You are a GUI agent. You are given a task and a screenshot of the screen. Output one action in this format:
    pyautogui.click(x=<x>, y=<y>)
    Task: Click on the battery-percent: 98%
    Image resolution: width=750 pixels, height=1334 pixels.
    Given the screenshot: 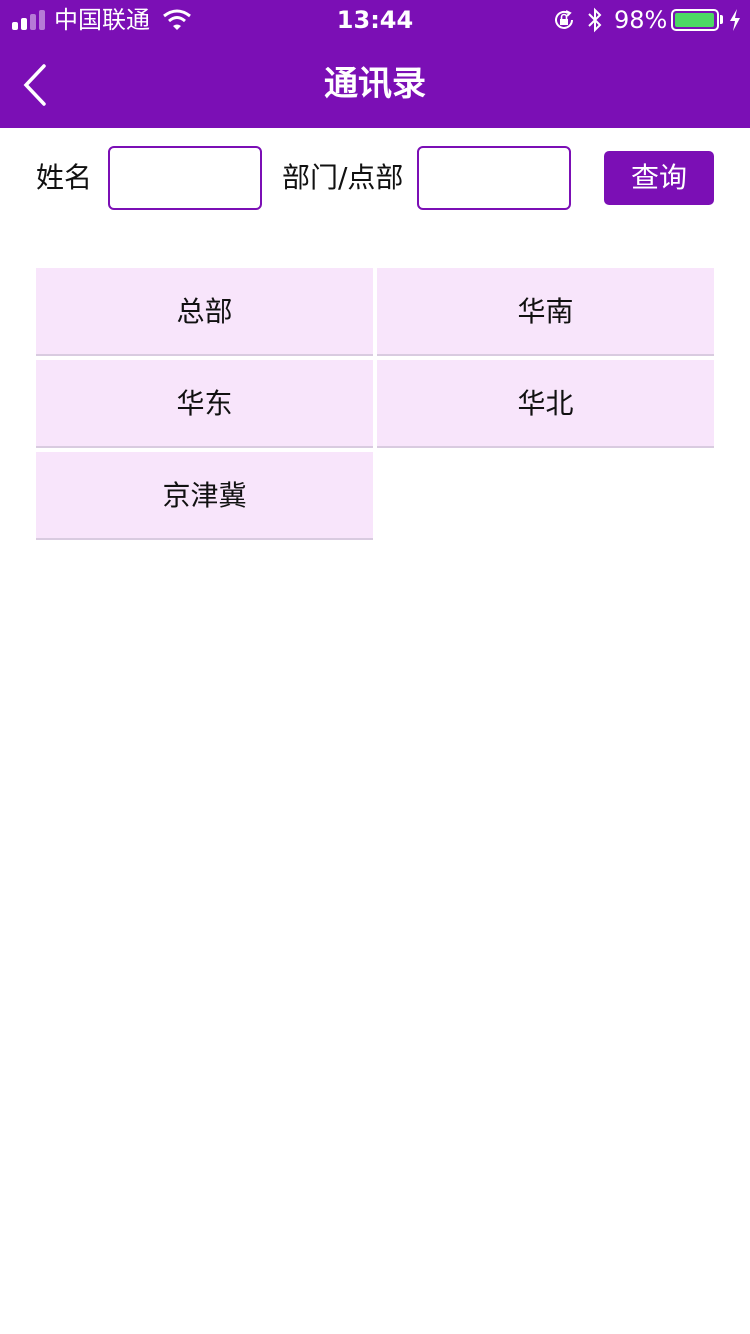 What is the action you would take?
    pyautogui.click(x=641, y=20)
    